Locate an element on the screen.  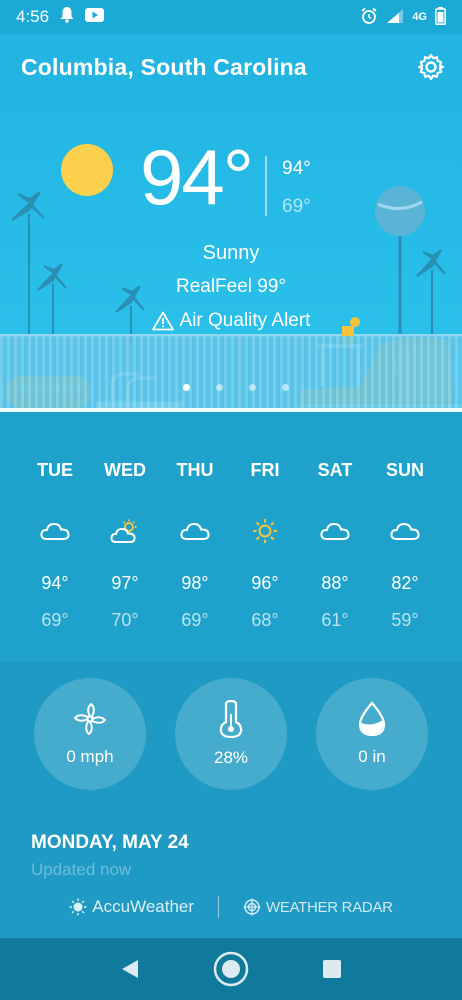
forecast-day: SUN 82° 59° is located at coordinates (405, 545).